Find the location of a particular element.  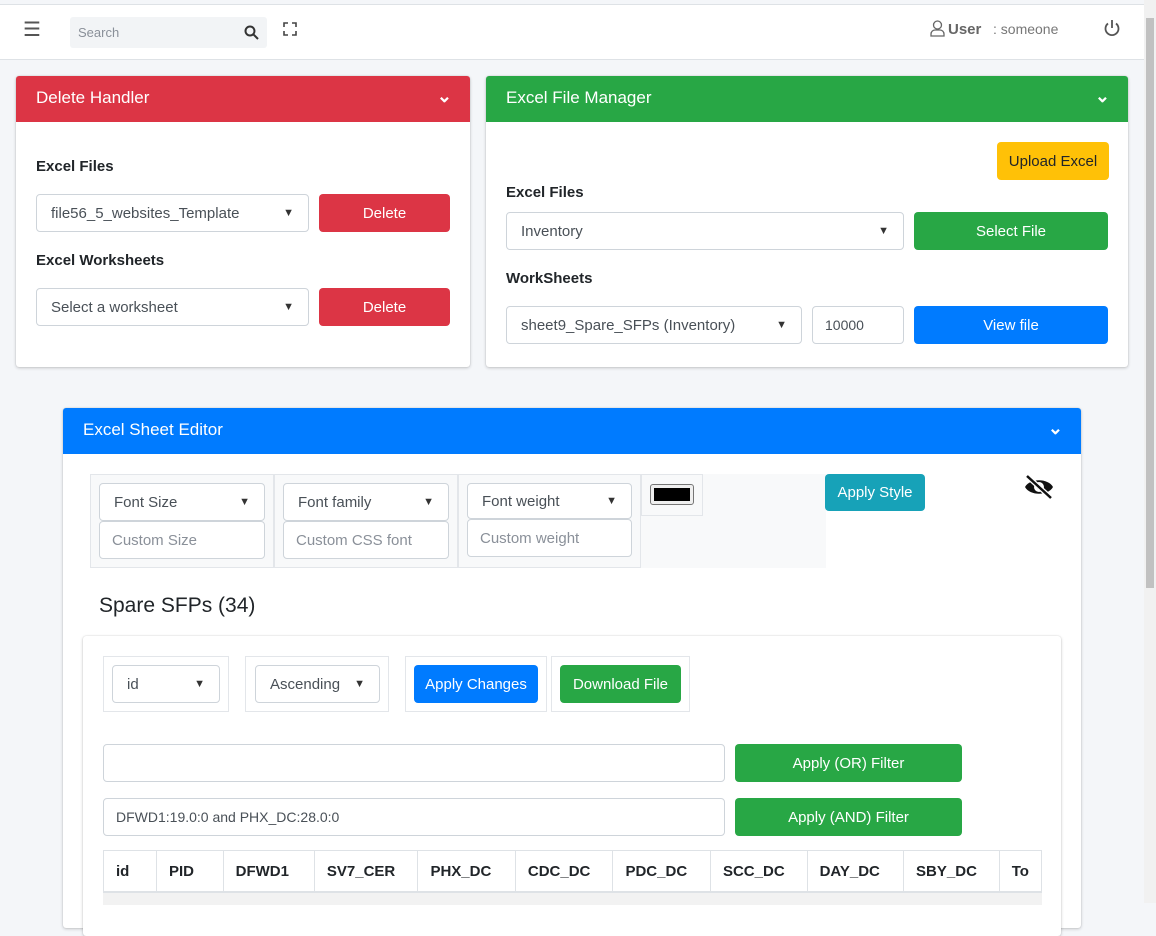

column-header-cdc_dc: CDC_DC is located at coordinates (564, 871).